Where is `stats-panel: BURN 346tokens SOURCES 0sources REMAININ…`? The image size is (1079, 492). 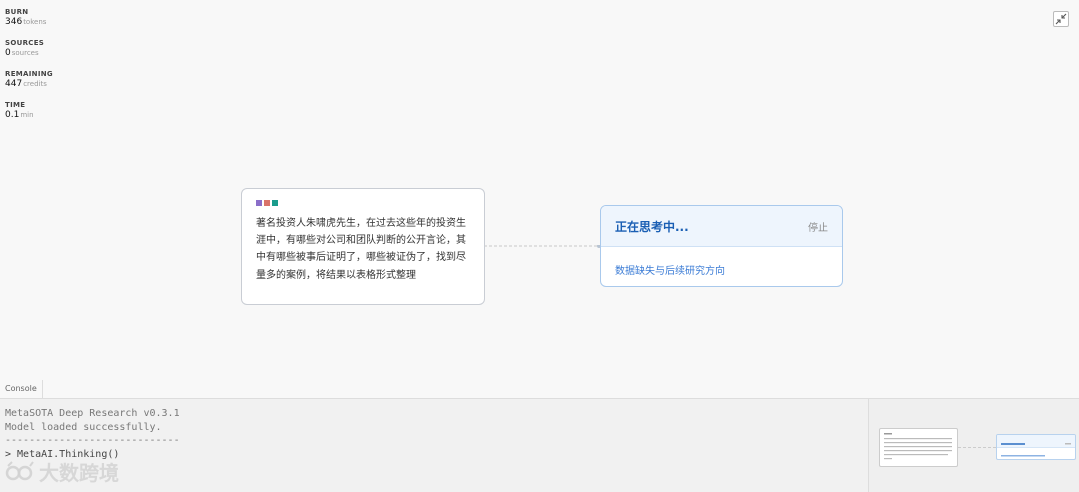 stats-panel: BURN 346tokens SOURCES 0sources REMAININ… is located at coordinates (29, 70).